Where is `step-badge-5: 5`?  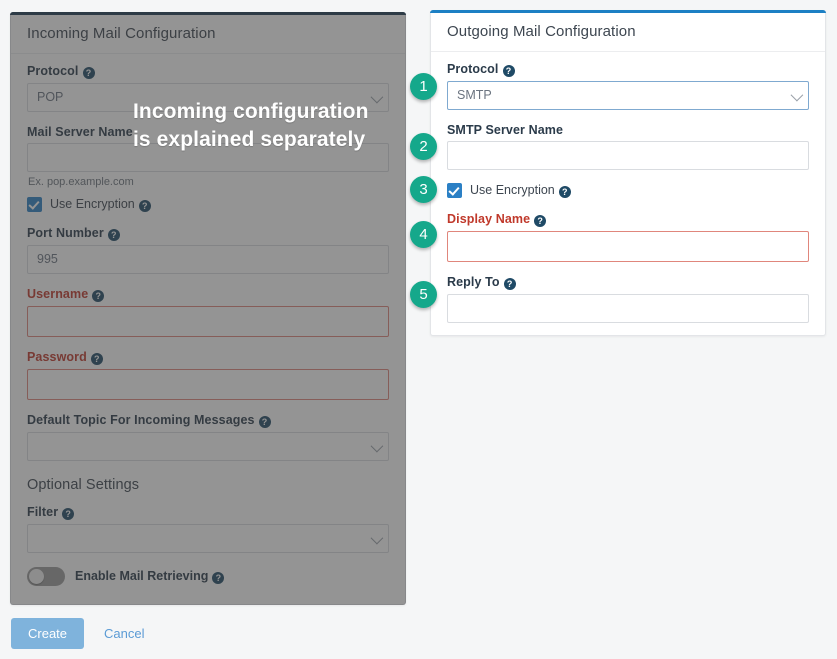 step-badge-5: 5 is located at coordinates (423, 294).